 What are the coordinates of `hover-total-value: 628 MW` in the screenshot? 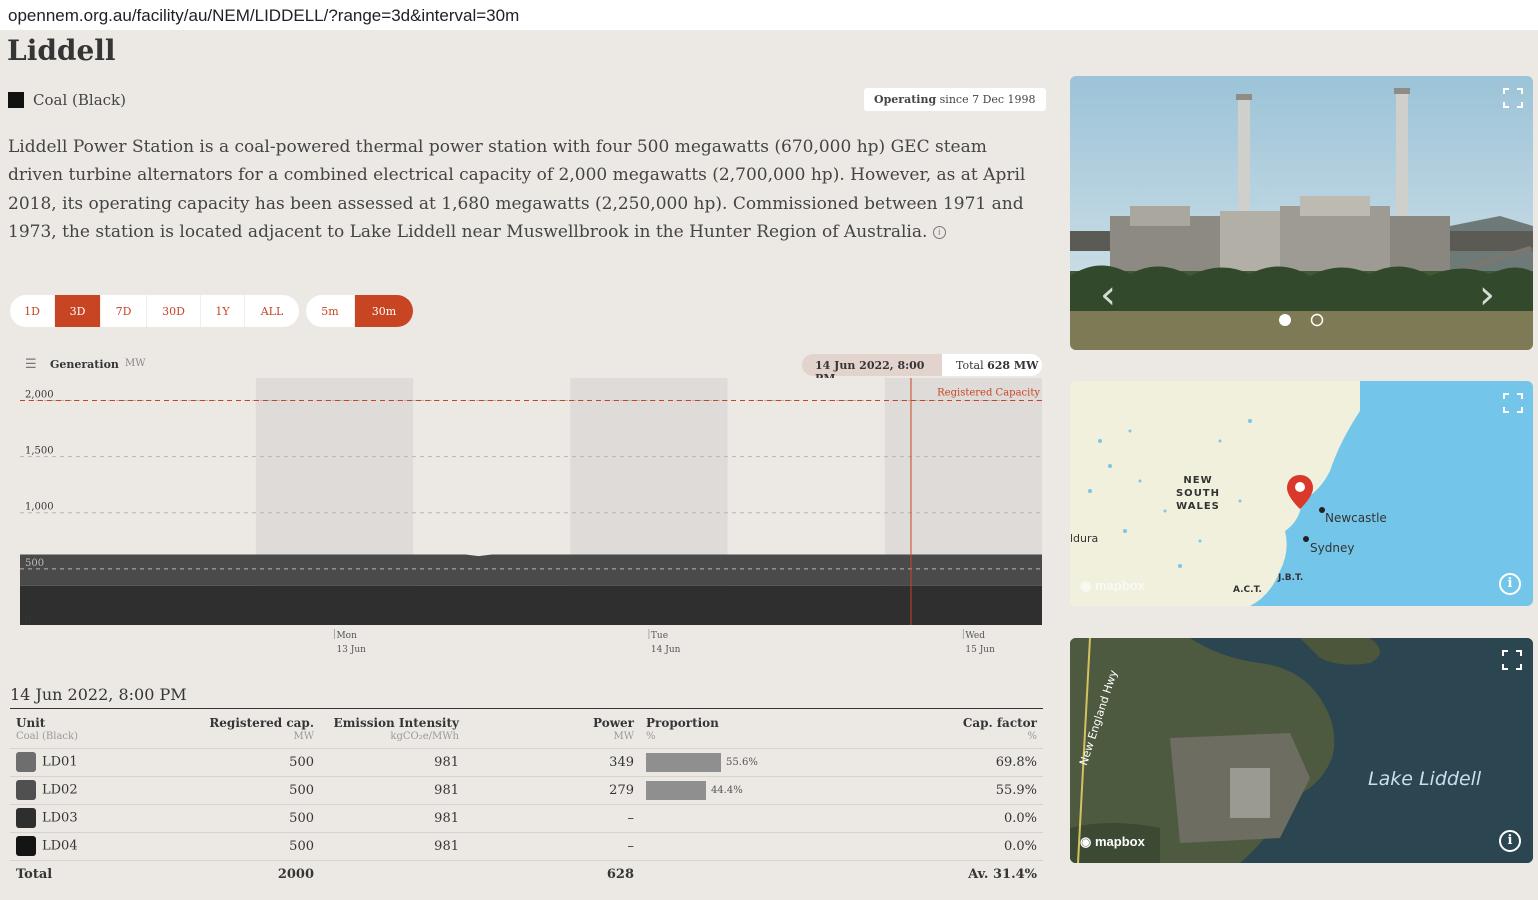 It's located at (1013, 365).